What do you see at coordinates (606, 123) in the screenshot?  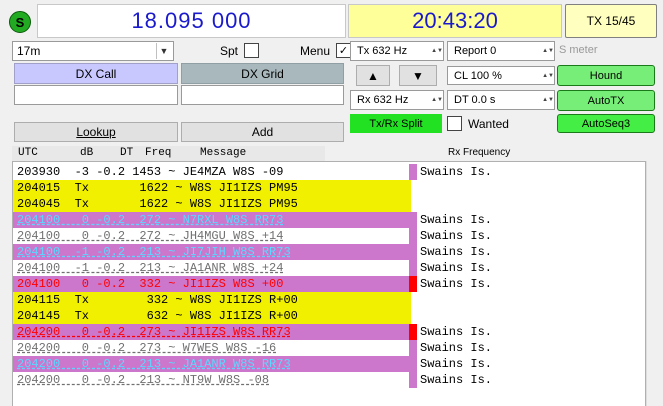 I see `autoseq-button: AutoSeq3` at bounding box center [606, 123].